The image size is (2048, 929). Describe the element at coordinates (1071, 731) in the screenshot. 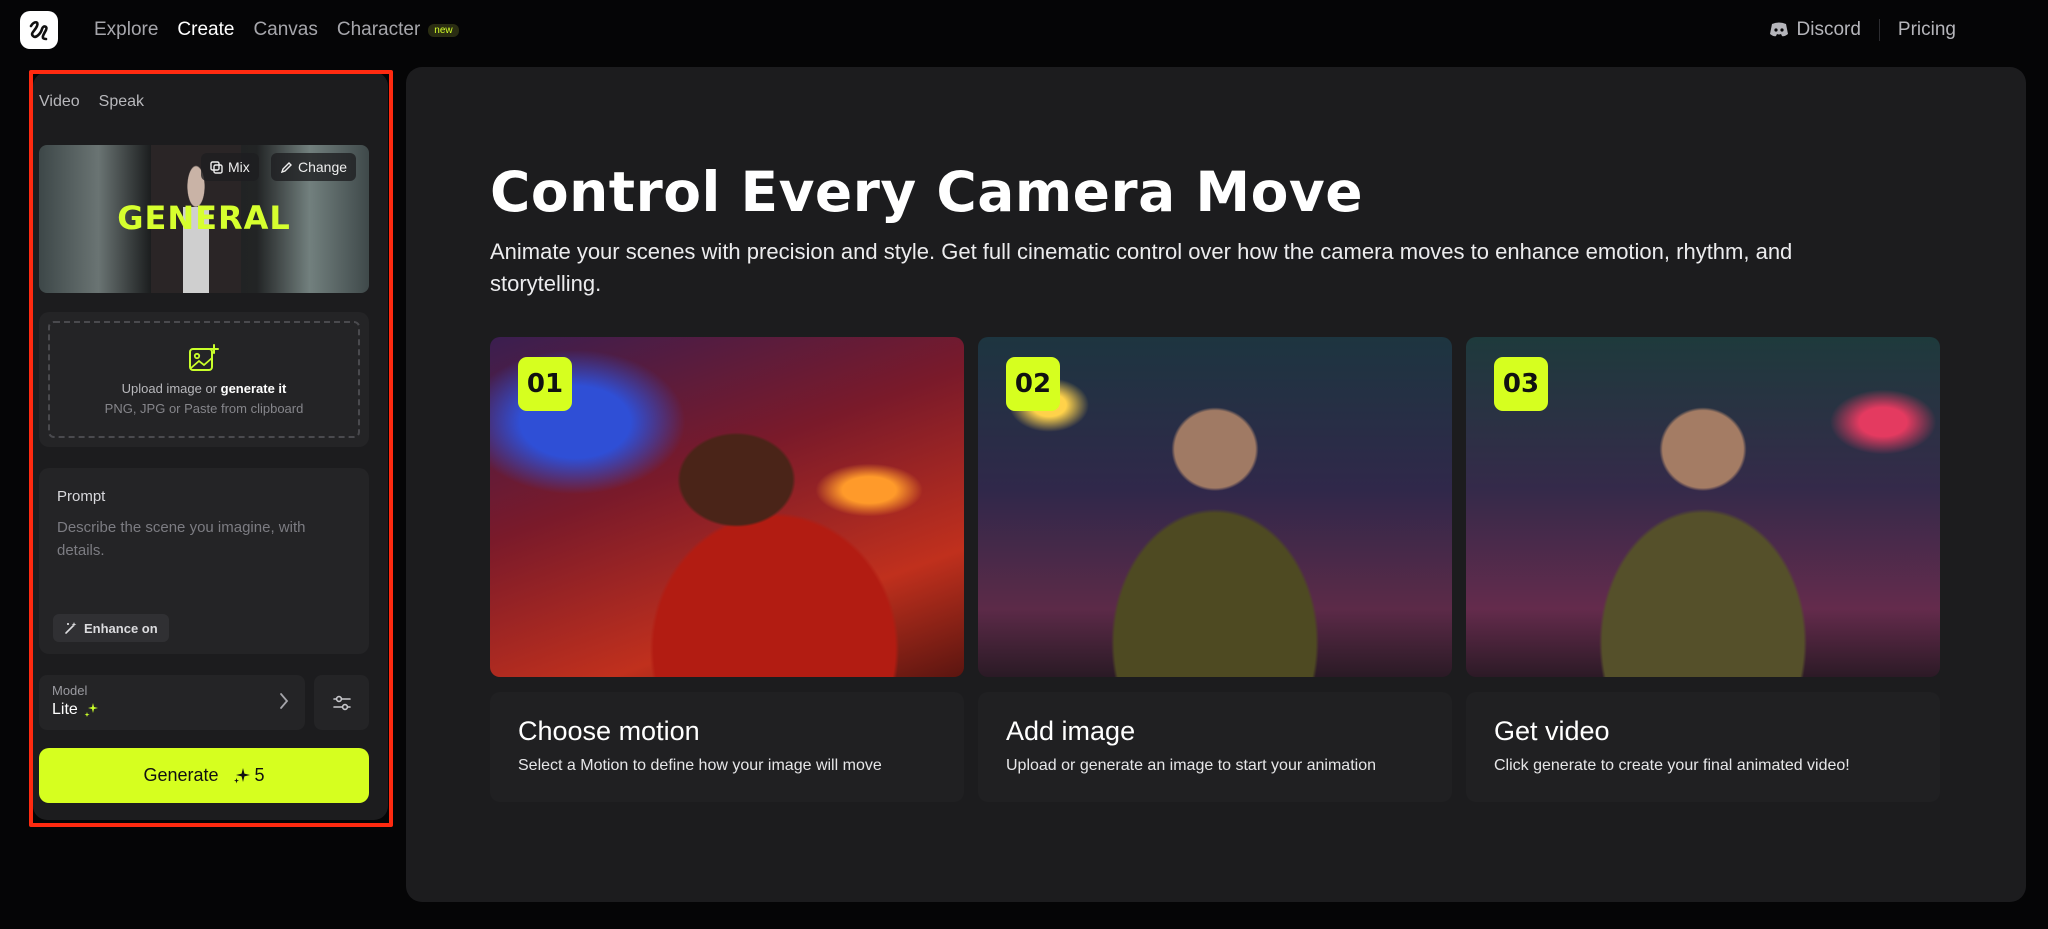

I see `step-title-2: Add image` at that location.